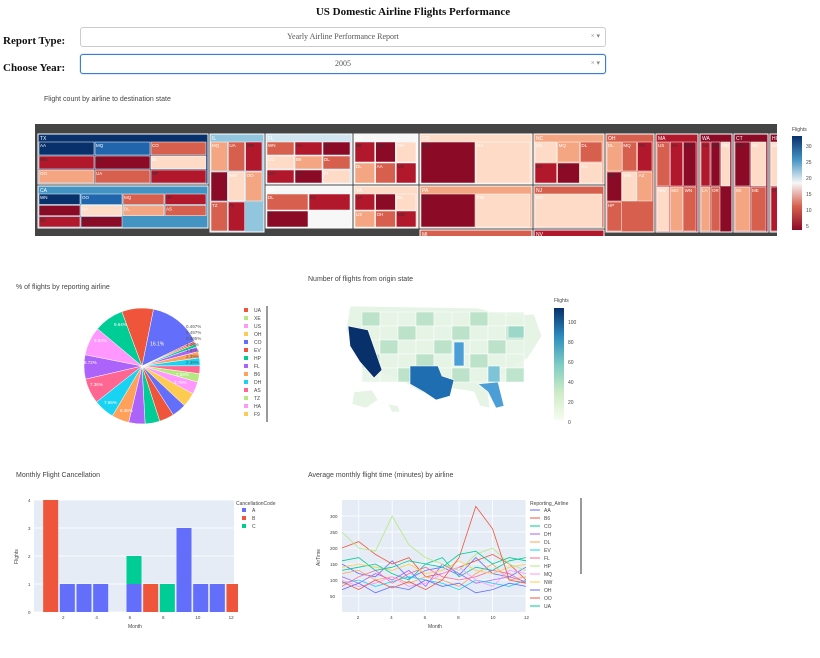  What do you see at coordinates (126, 410) in the screenshot?
I see `pie-slice-label: 6.36%` at bounding box center [126, 410].